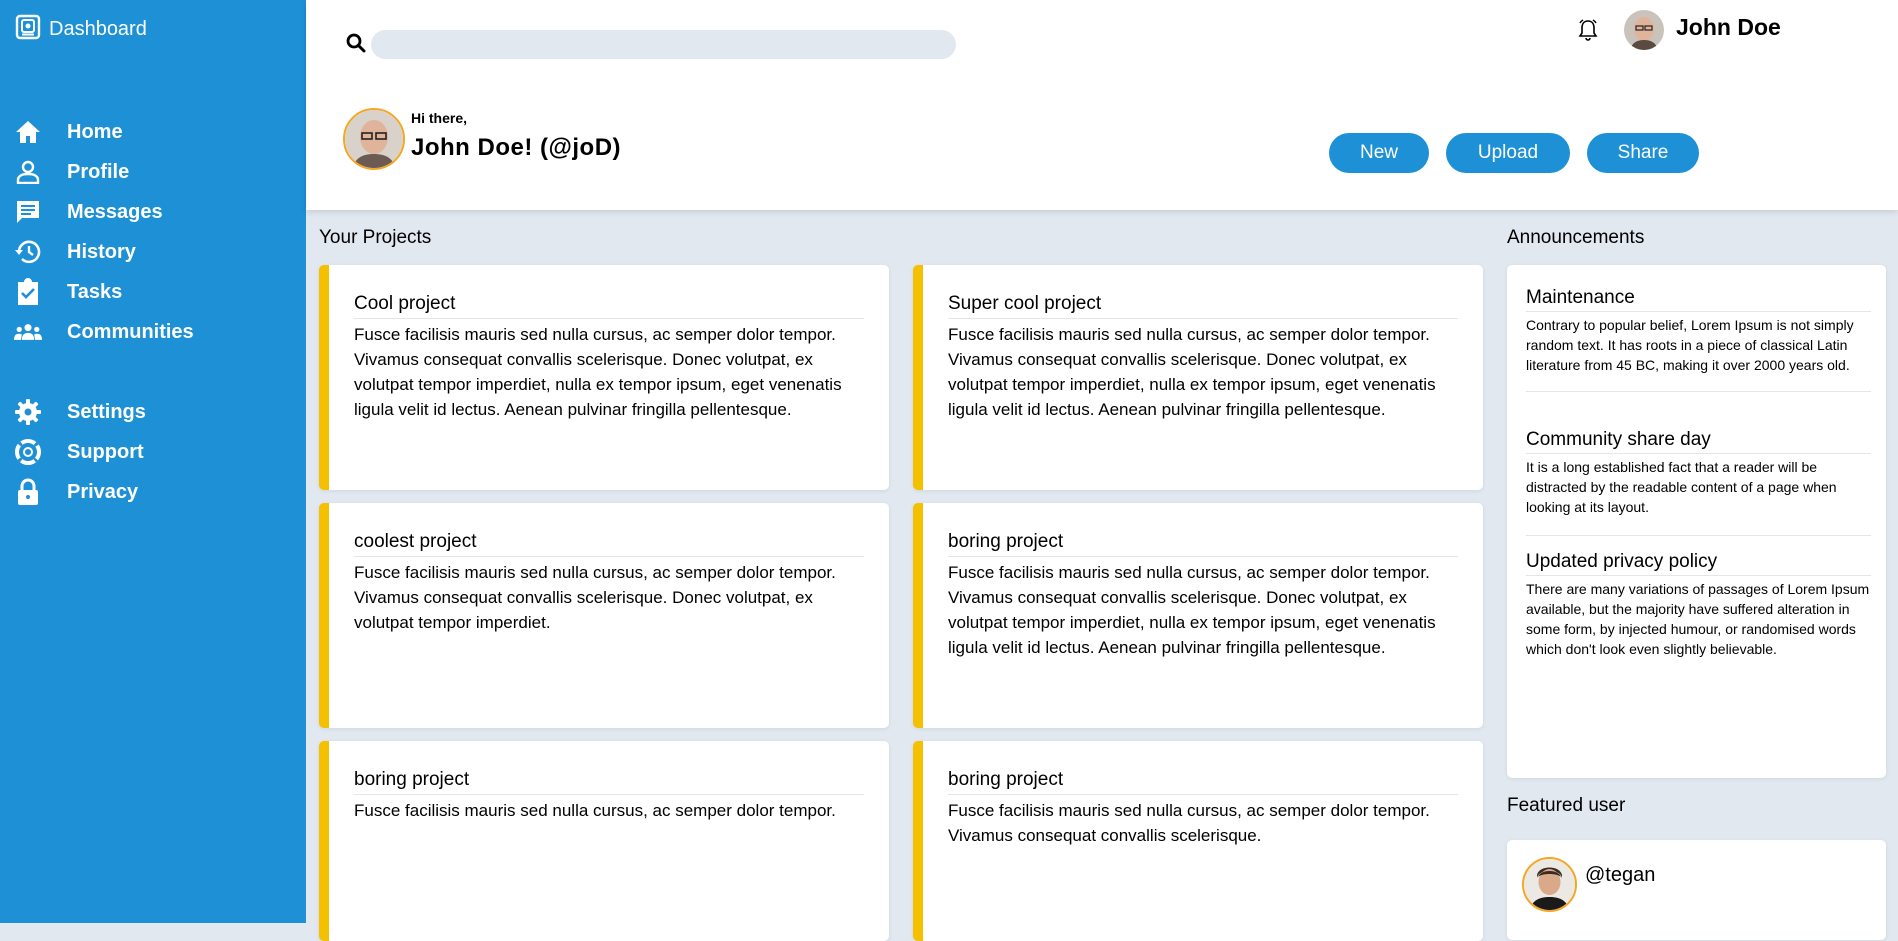 The width and height of the screenshot is (1898, 941). I want to click on sidebar-item-label: Privacy, so click(103, 491).